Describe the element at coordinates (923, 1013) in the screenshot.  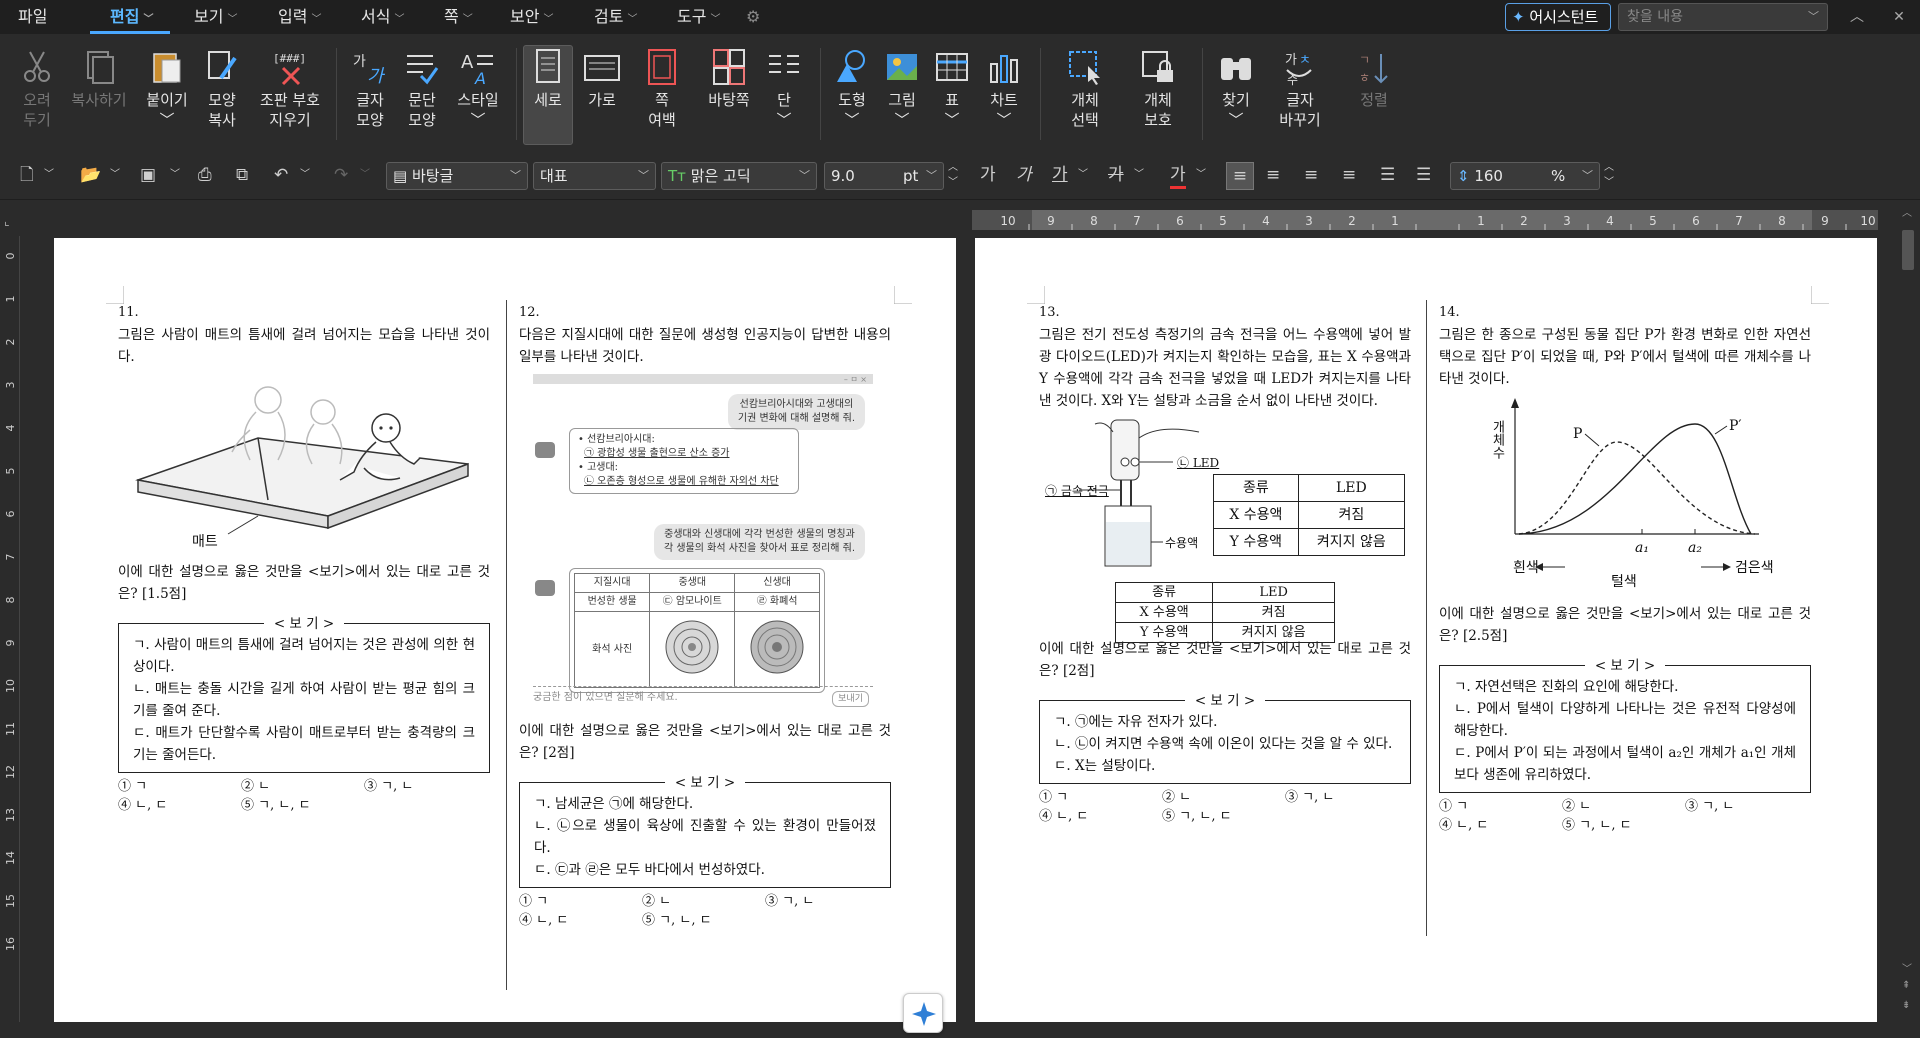
I see `assistant-float-button` at that location.